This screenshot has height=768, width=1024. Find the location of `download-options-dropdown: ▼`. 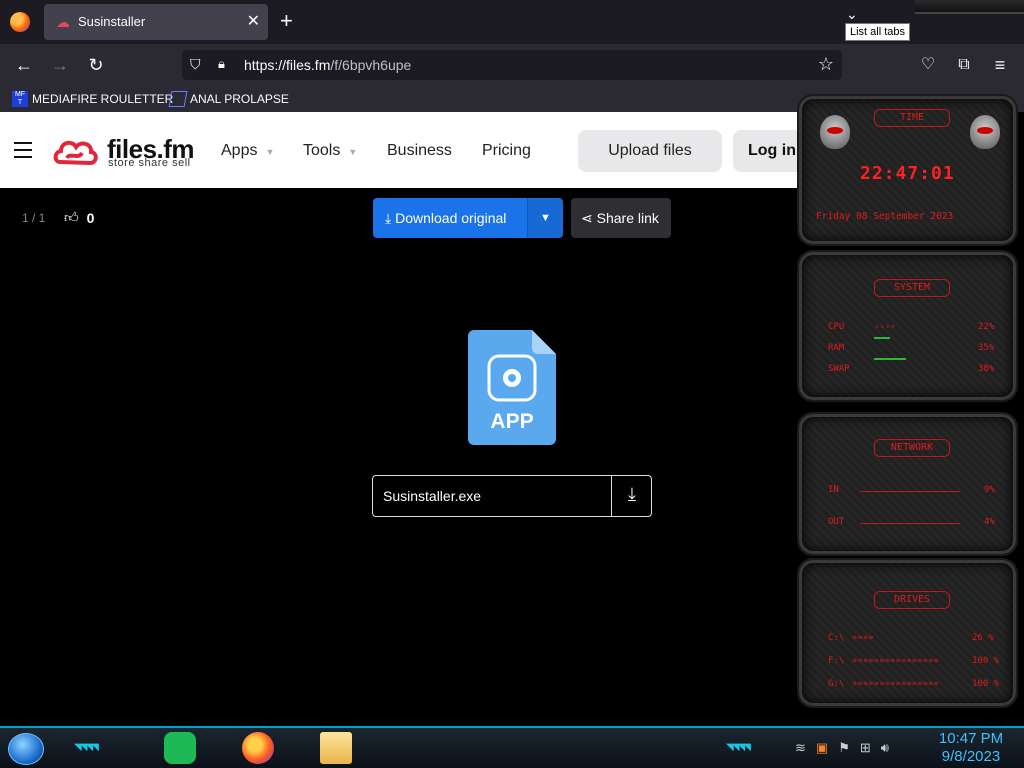

download-options-dropdown: ▼ is located at coordinates (545, 218).